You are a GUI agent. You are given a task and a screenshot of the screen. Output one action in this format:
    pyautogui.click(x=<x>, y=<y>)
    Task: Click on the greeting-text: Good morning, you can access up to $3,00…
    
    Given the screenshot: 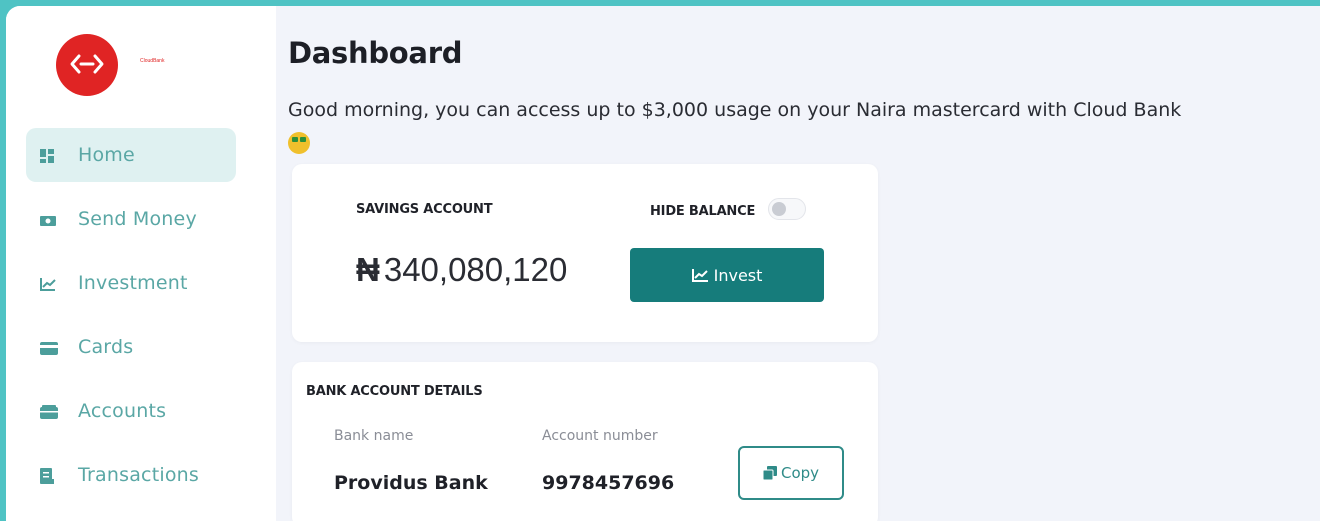 What is the action you would take?
    pyautogui.click(x=735, y=110)
    